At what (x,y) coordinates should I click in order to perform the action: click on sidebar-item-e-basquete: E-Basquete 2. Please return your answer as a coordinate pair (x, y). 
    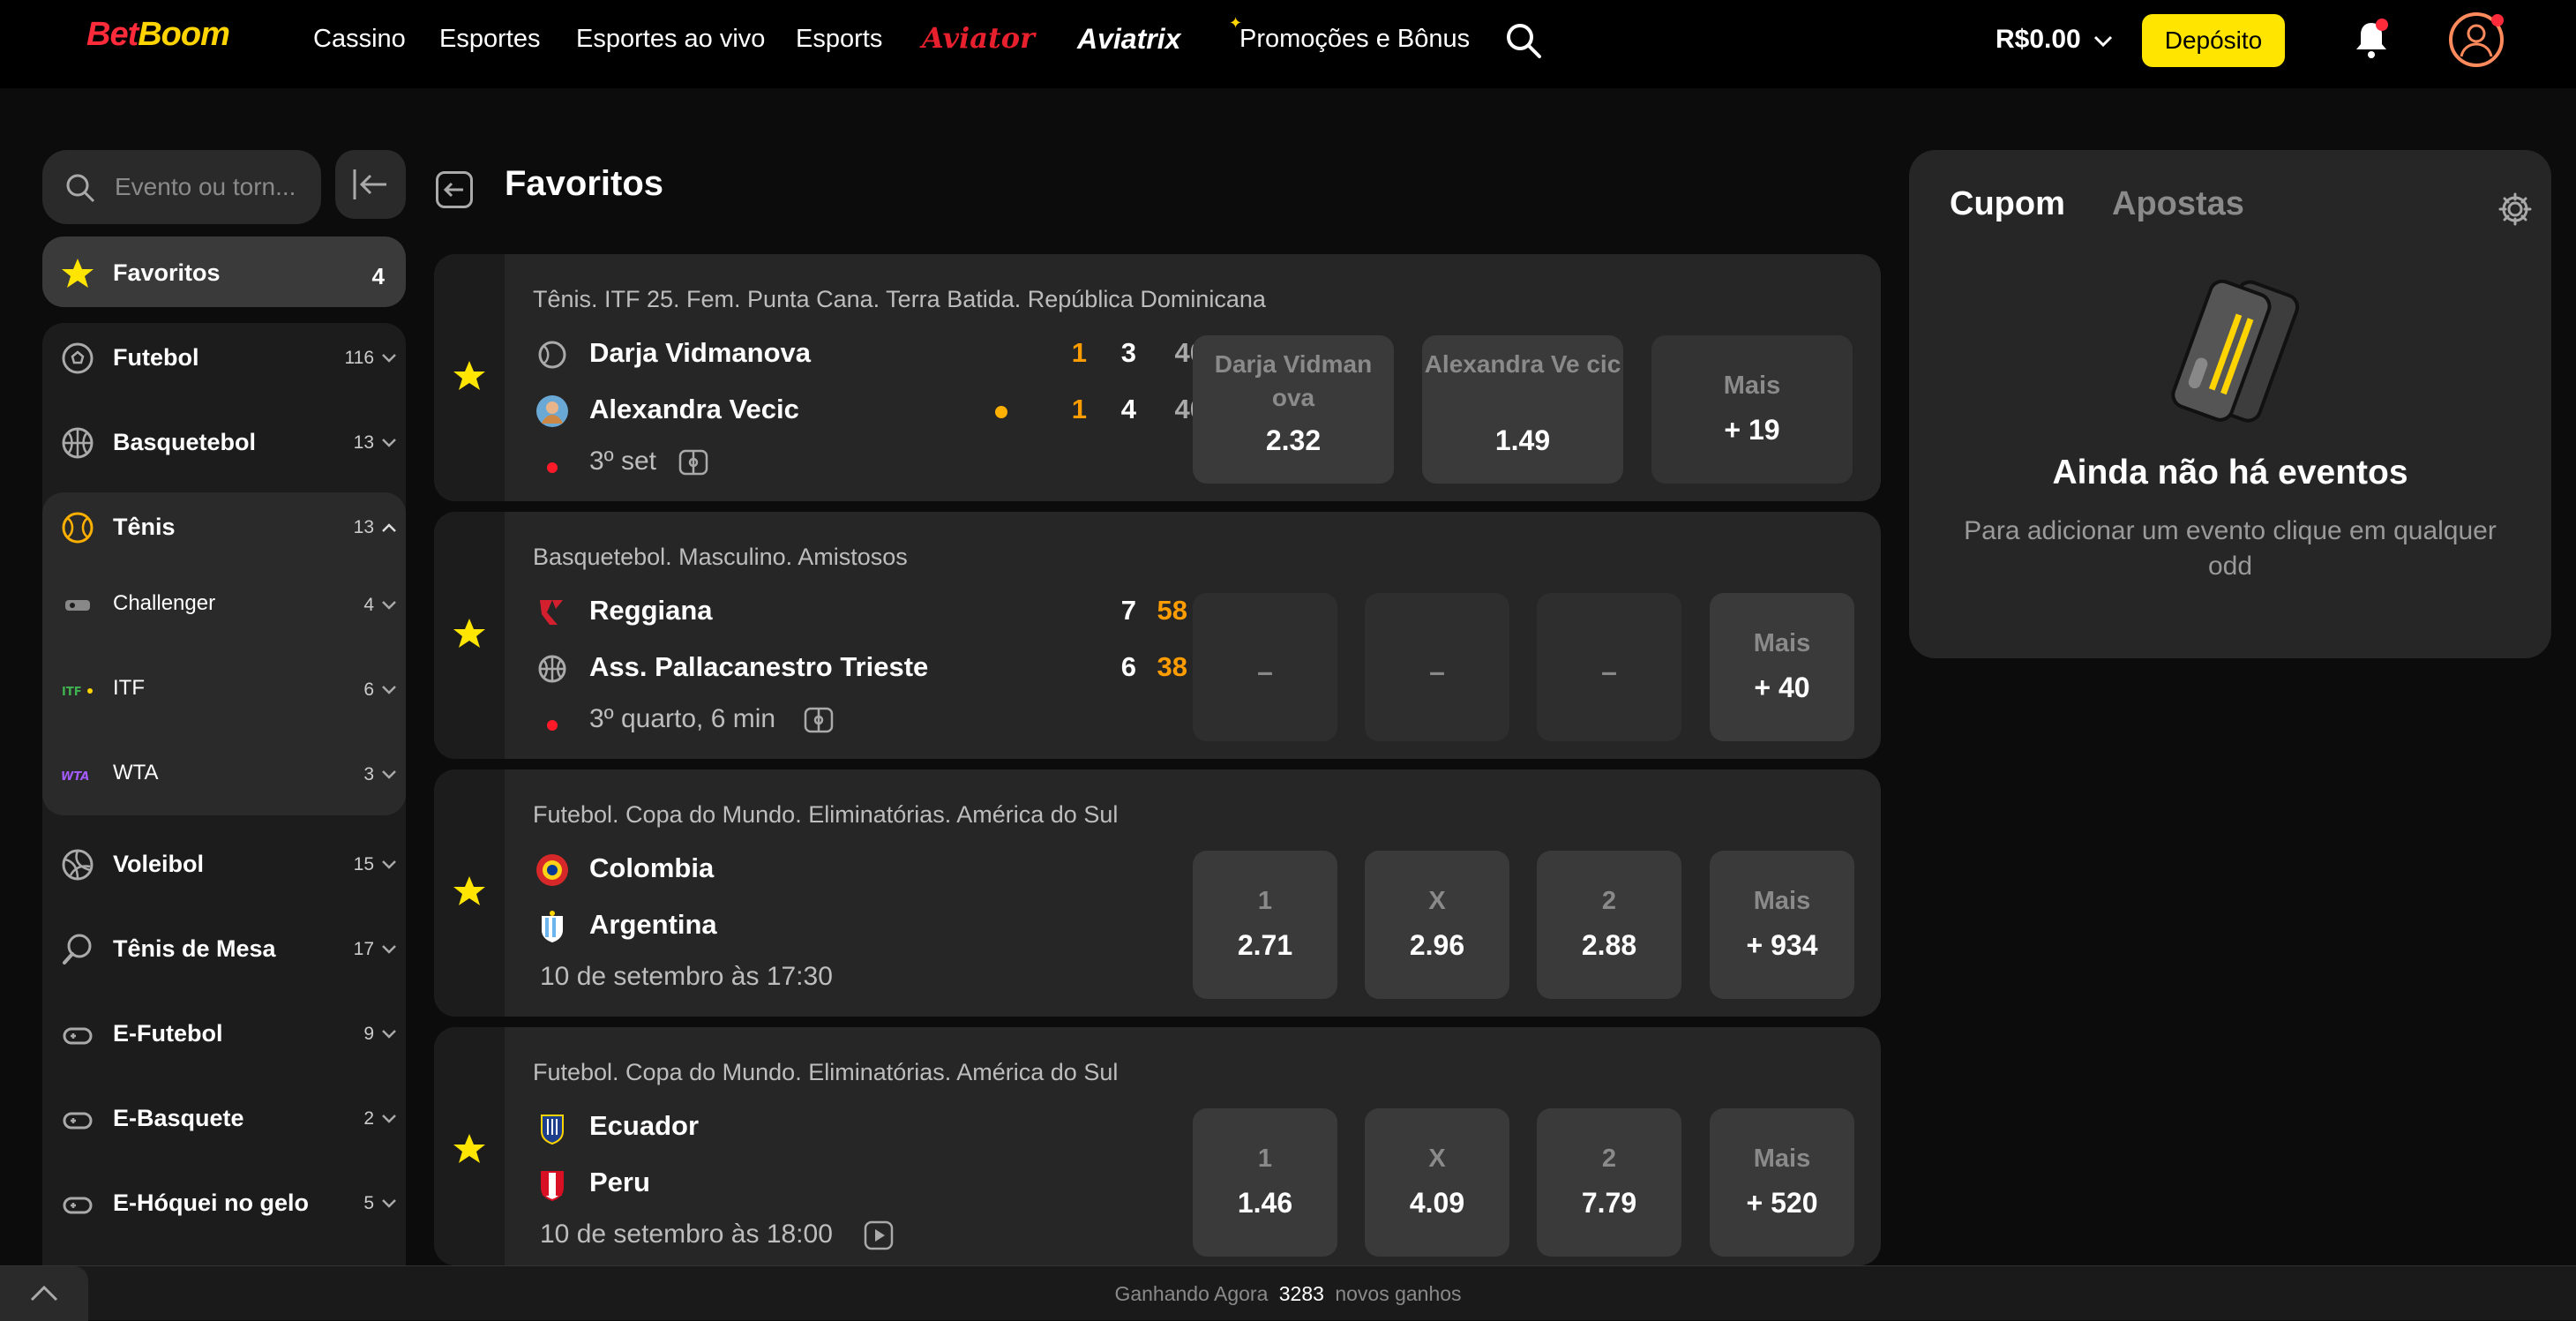
    Looking at the image, I should click on (224, 1119).